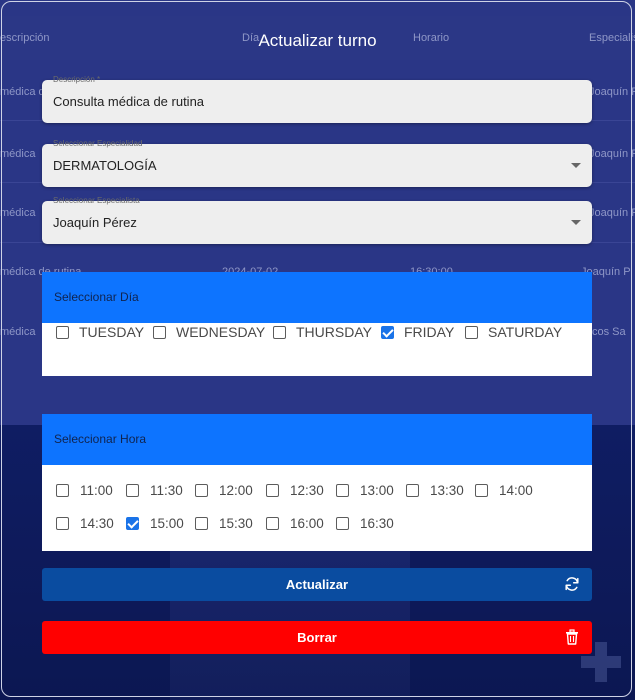 Image resolution: width=635 pixels, height=700 pixels. I want to click on day-option-label: FRIDAY, so click(429, 332).